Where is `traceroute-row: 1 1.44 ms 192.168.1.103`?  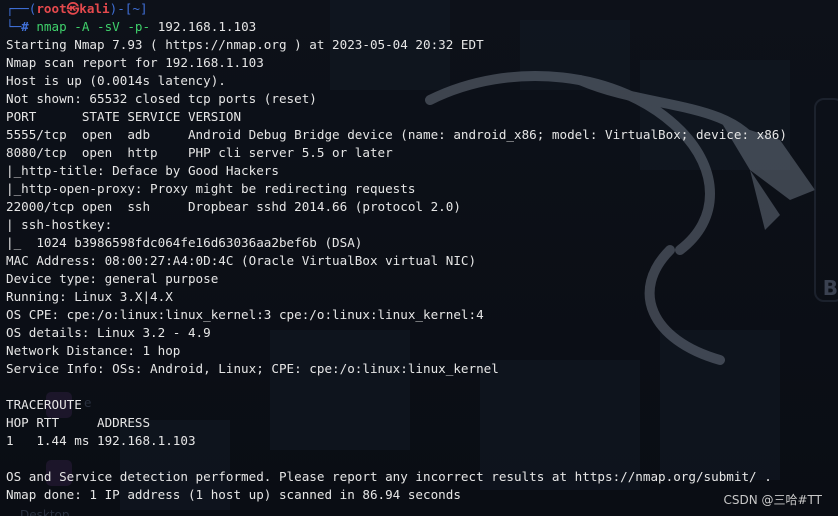
traceroute-row: 1 1.44 ms 192.168.1.103 is located at coordinates (101, 440).